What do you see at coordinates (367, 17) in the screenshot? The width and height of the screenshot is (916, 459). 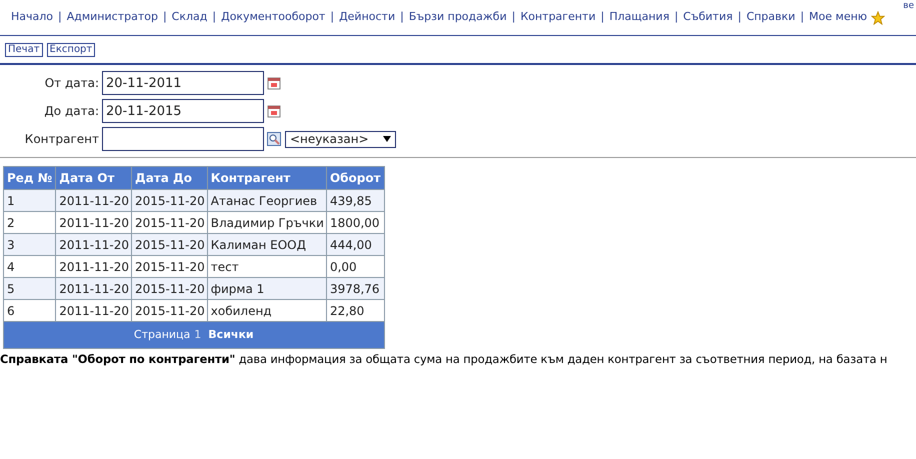 I see `nav-link: Дейности` at bounding box center [367, 17].